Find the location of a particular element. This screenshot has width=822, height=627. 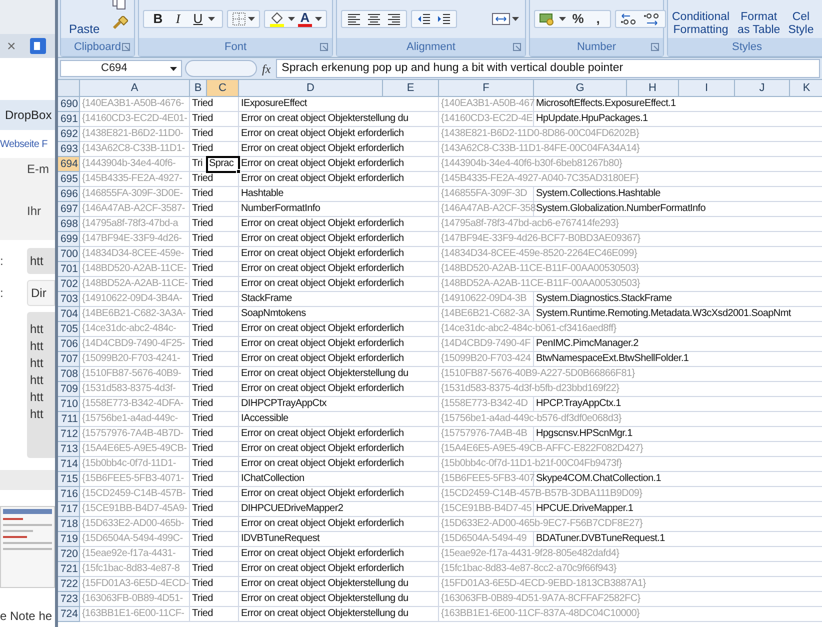

column-header: E is located at coordinates (411, 88).